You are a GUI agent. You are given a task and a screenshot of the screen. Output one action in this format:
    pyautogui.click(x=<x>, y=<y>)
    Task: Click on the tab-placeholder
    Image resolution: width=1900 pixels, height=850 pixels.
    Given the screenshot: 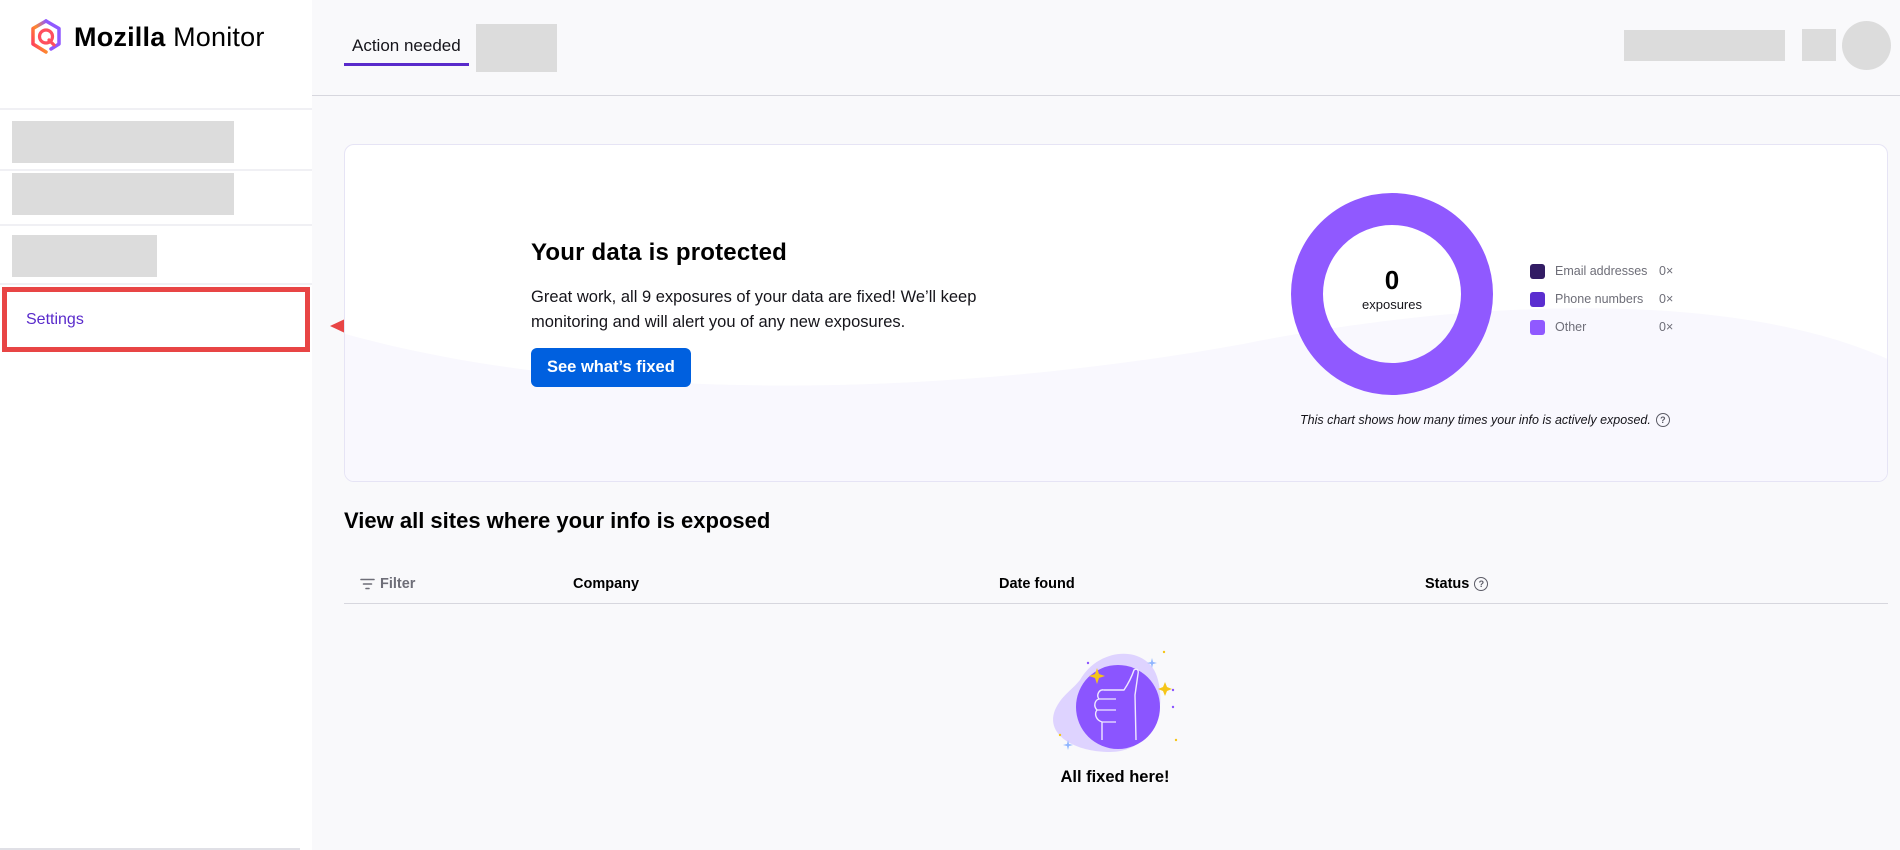 What is the action you would take?
    pyautogui.click(x=516, y=48)
    